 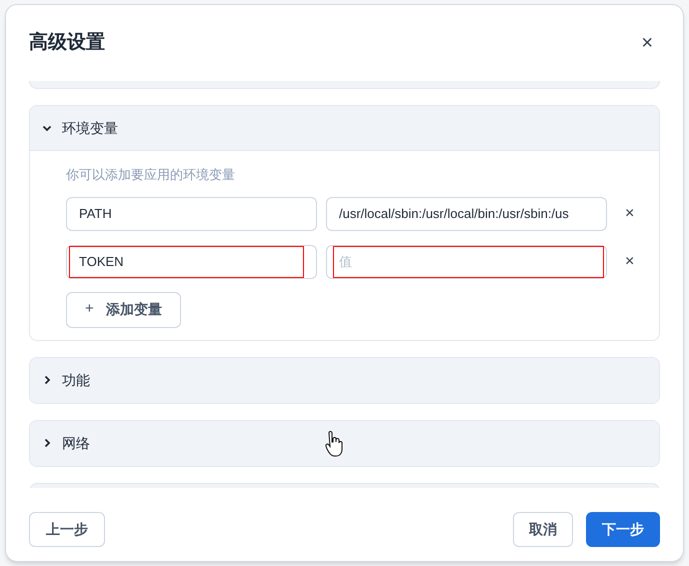 I want to click on name-field: PATH, so click(x=191, y=213).